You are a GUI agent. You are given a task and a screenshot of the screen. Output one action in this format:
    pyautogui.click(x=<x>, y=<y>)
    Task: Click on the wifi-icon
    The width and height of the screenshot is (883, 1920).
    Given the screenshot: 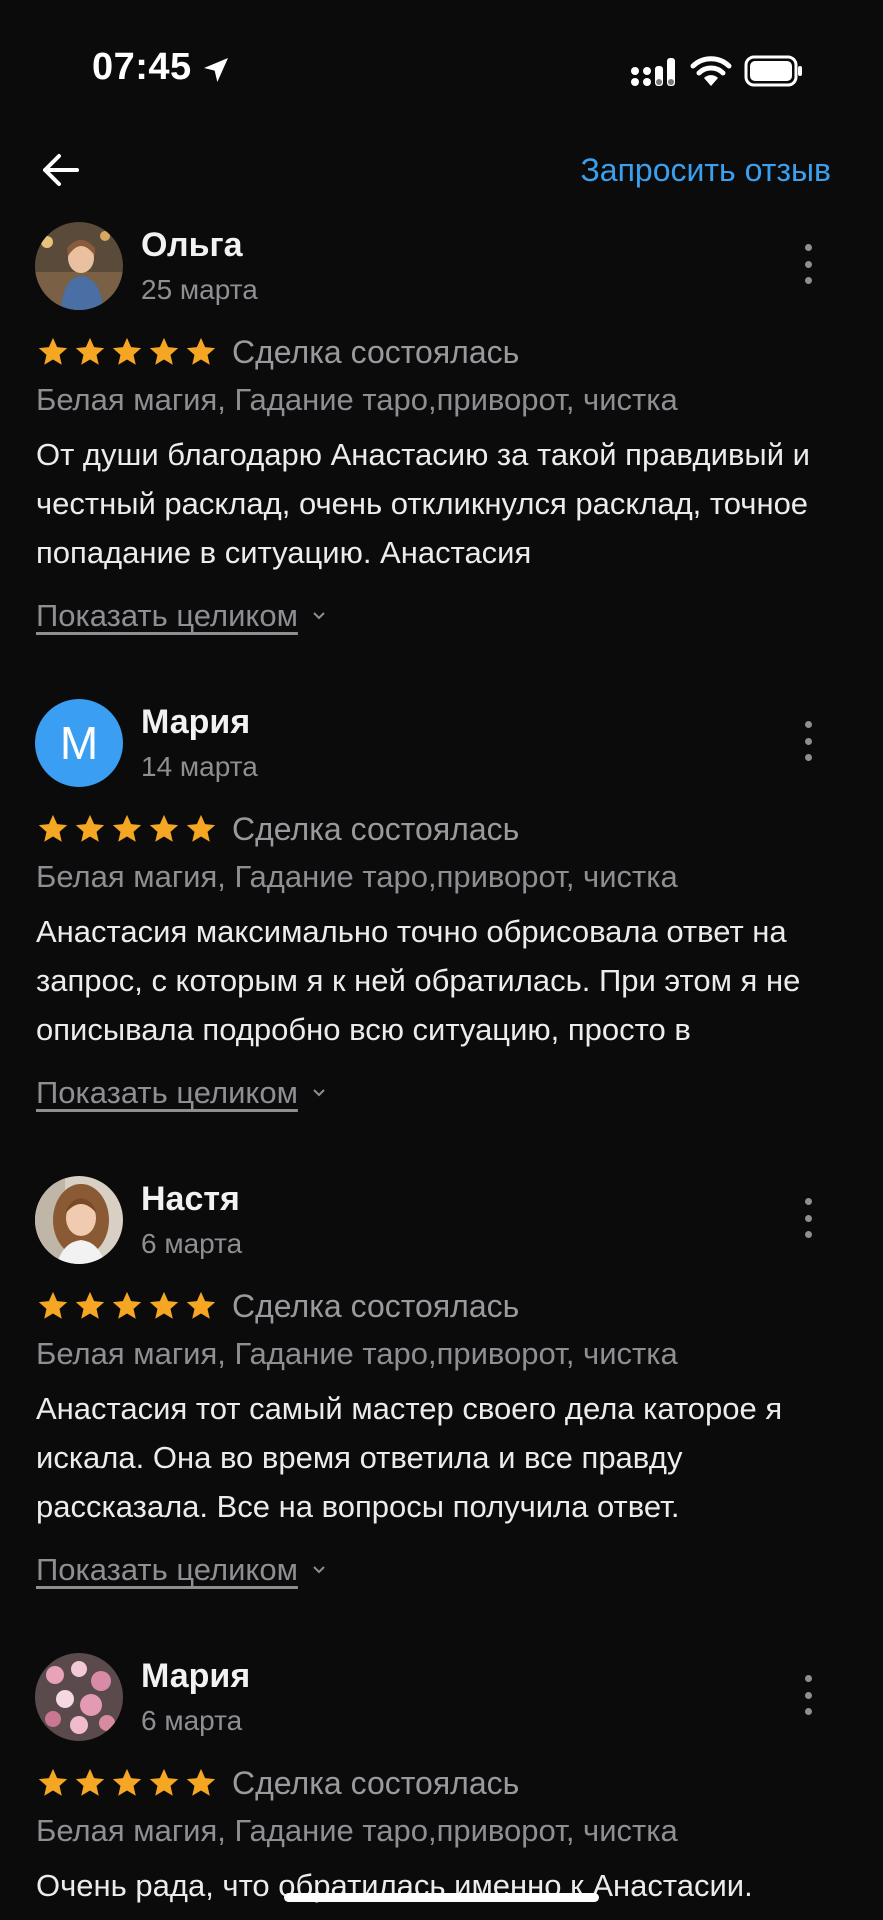 What is the action you would take?
    pyautogui.click(x=711, y=71)
    